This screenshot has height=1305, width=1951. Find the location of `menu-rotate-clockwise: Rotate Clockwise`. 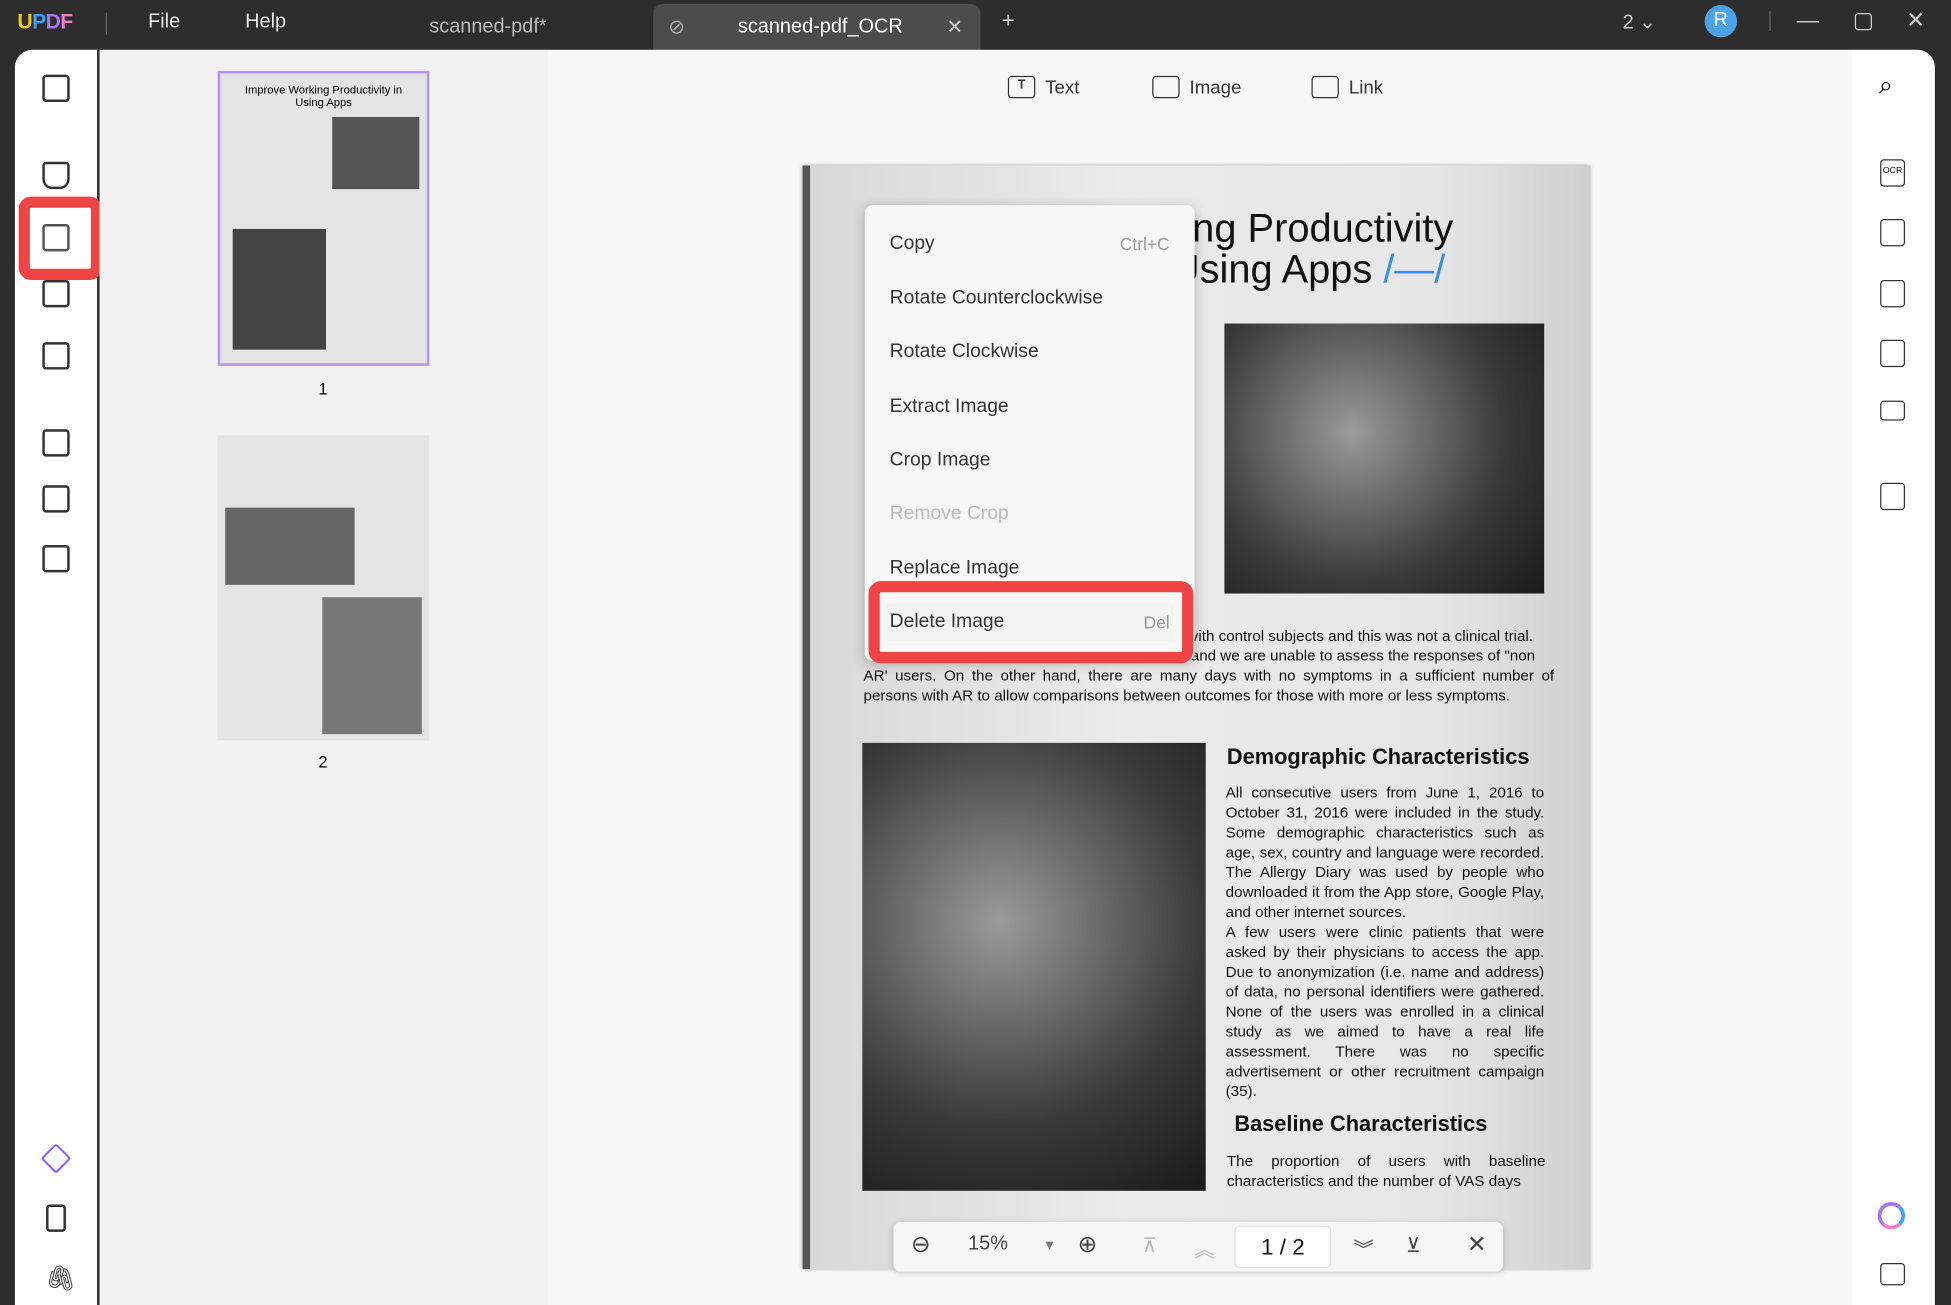

menu-rotate-clockwise: Rotate Clockwise is located at coordinates (1030, 351).